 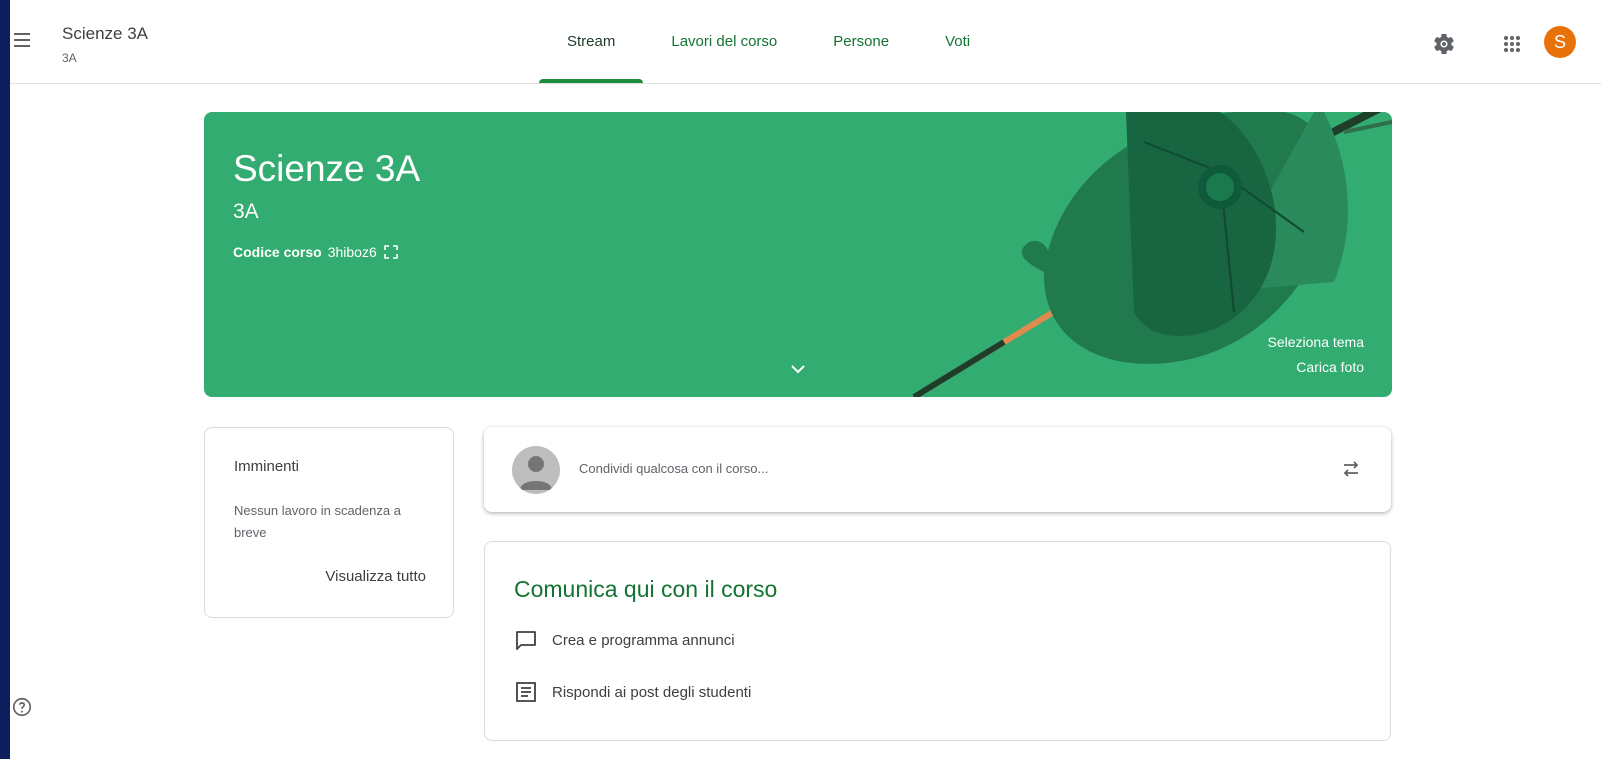 I want to click on list-item: Crea e programma annunci, so click(x=624, y=640).